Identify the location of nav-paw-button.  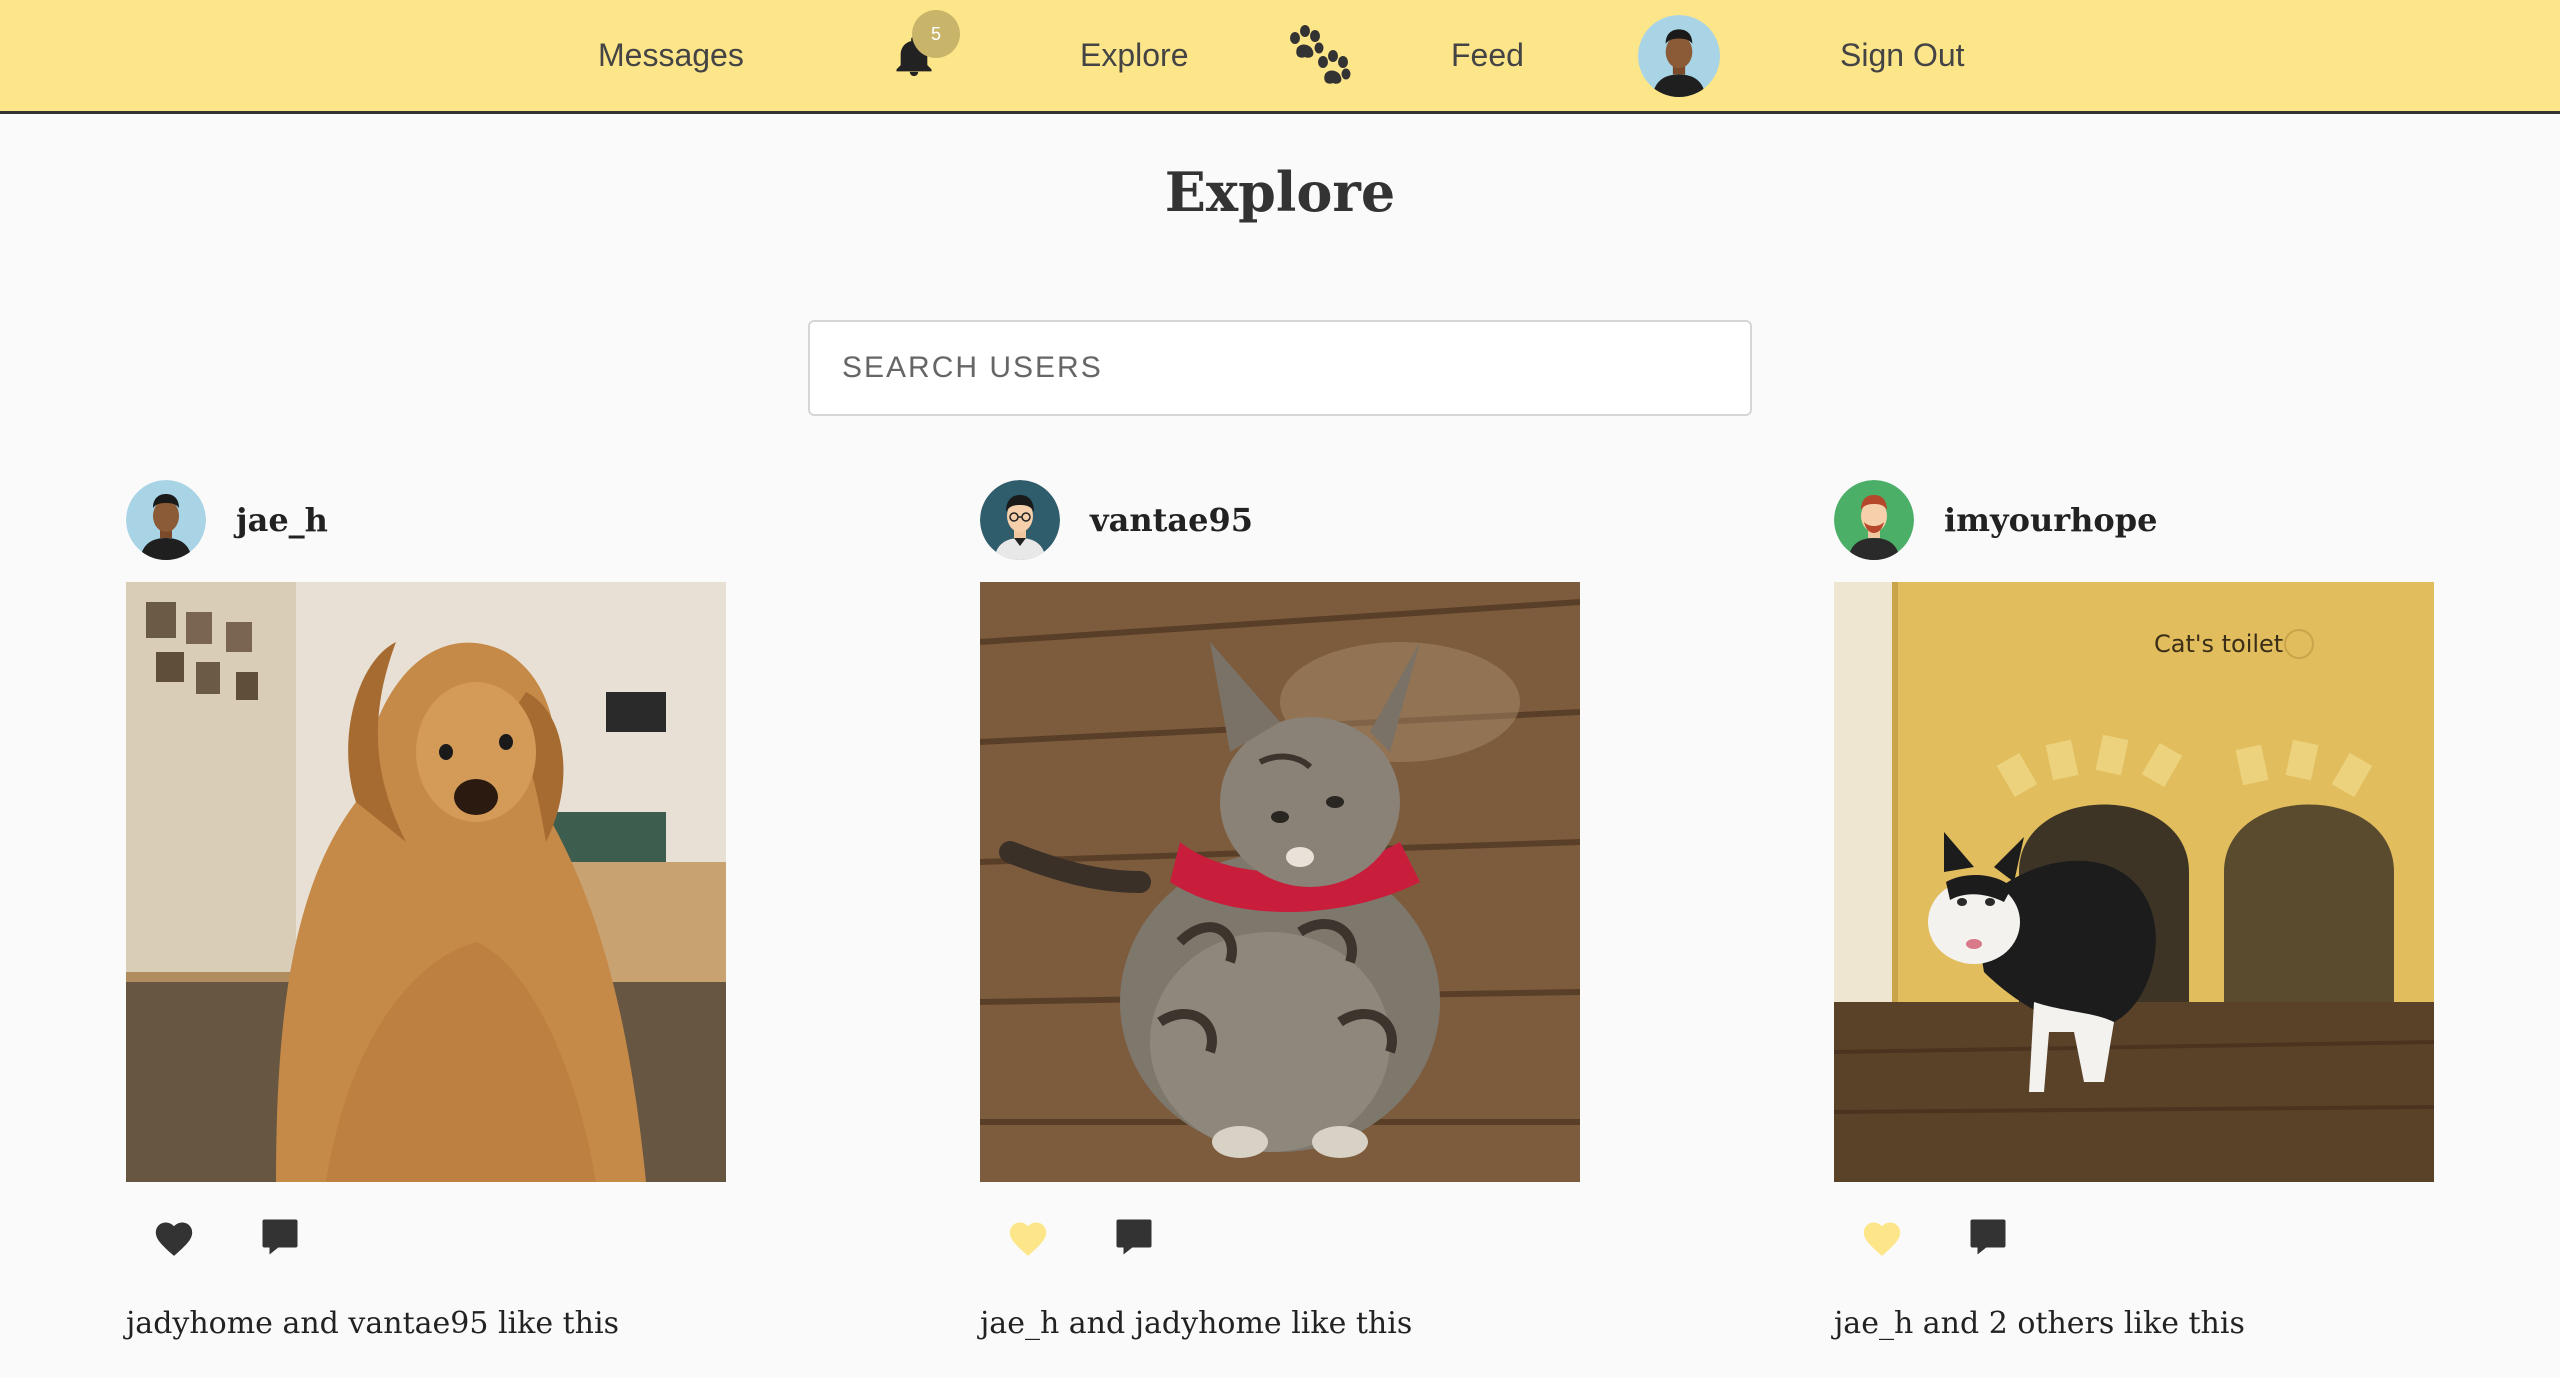
(1318, 55).